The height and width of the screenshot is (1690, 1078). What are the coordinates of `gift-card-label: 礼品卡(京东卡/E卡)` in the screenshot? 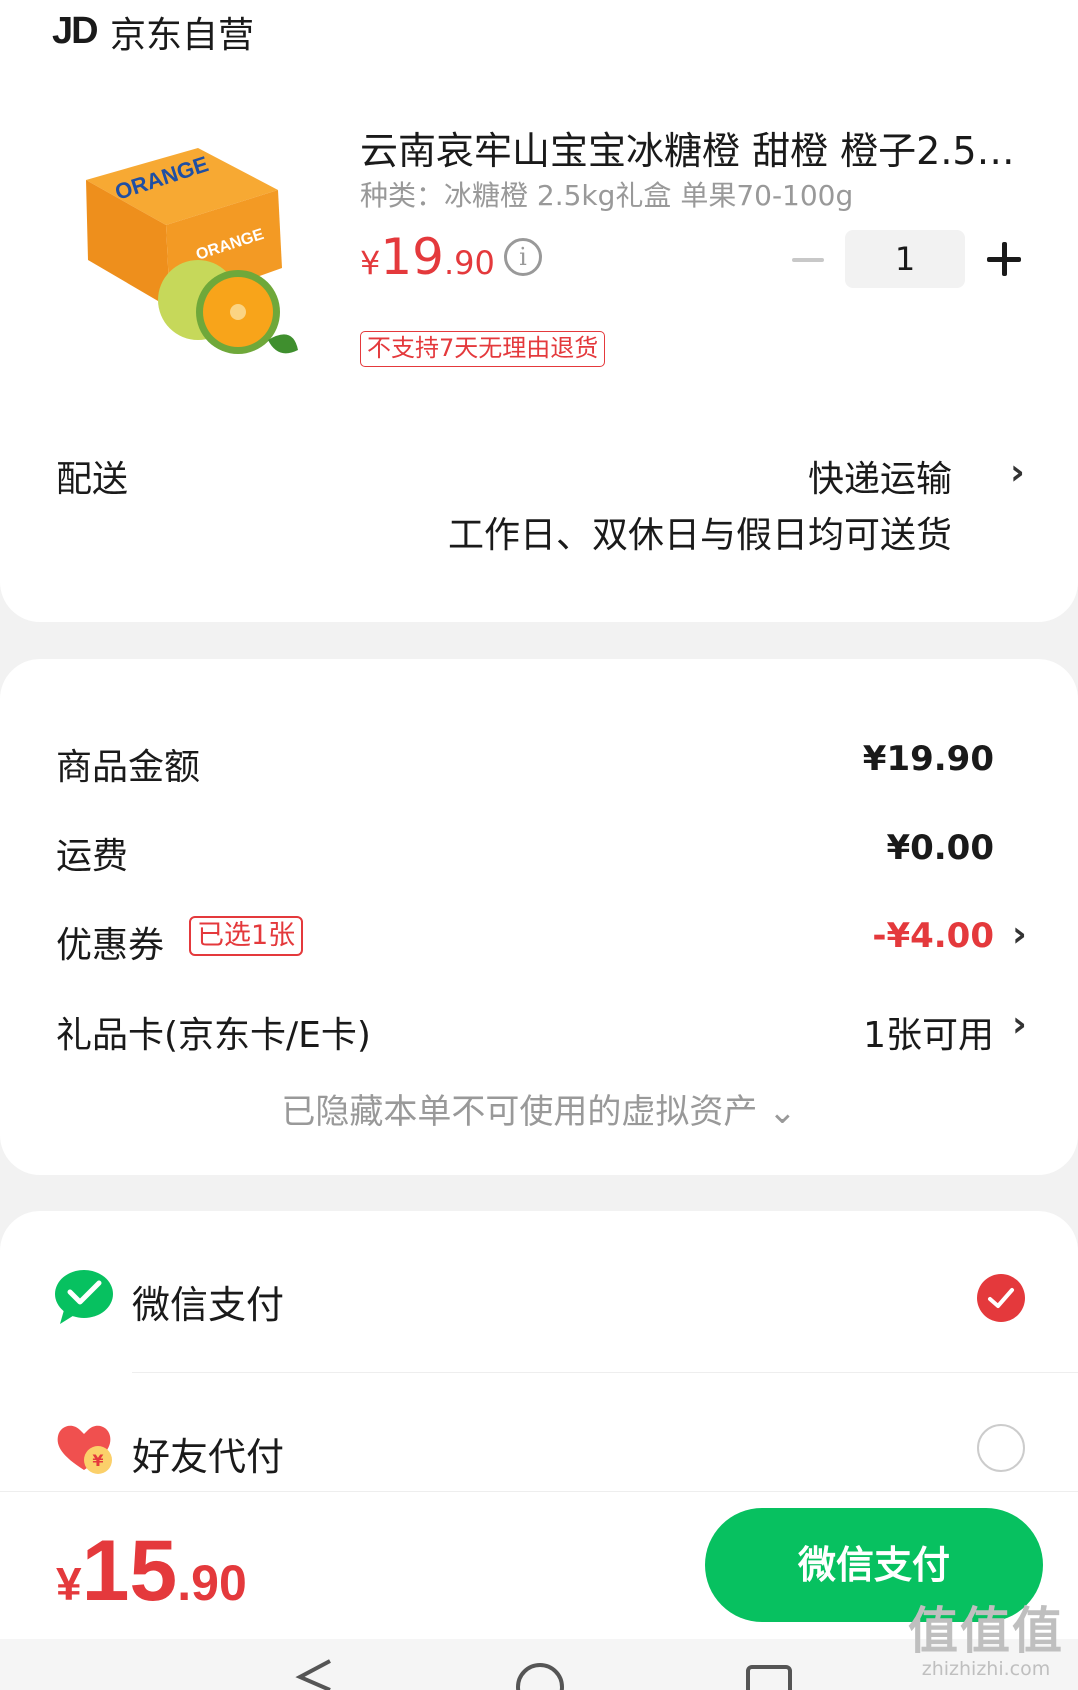 It's located at (213, 1032).